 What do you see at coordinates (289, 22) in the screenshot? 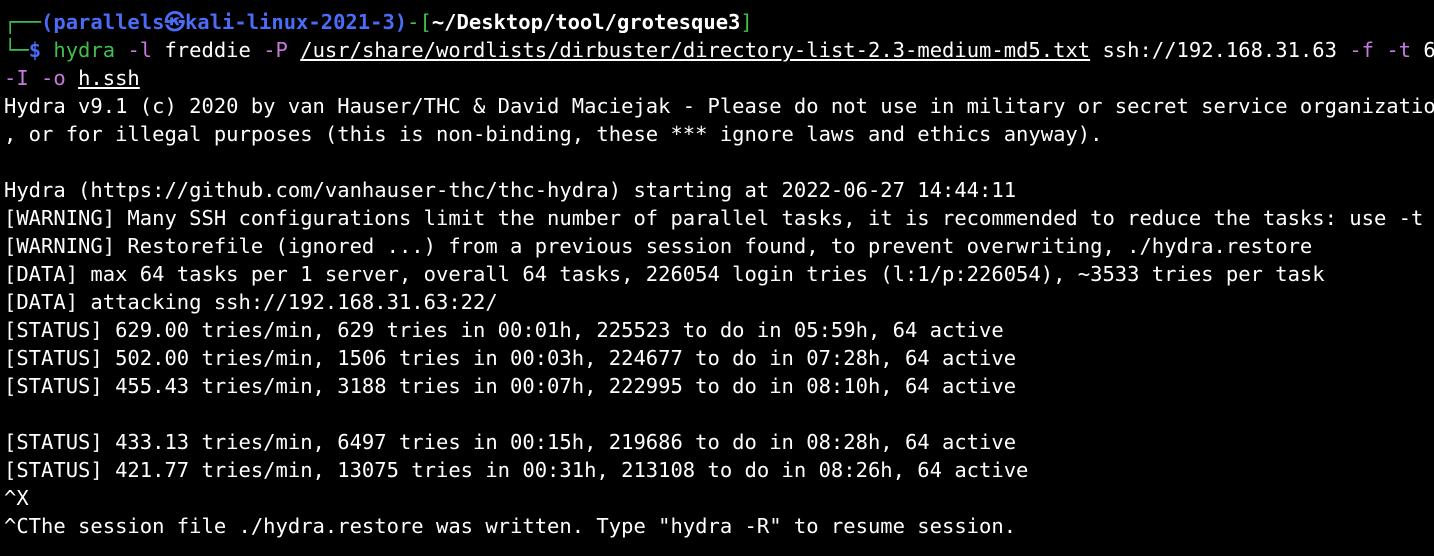
I see `prompt-host: kali-linux-2021-3` at bounding box center [289, 22].